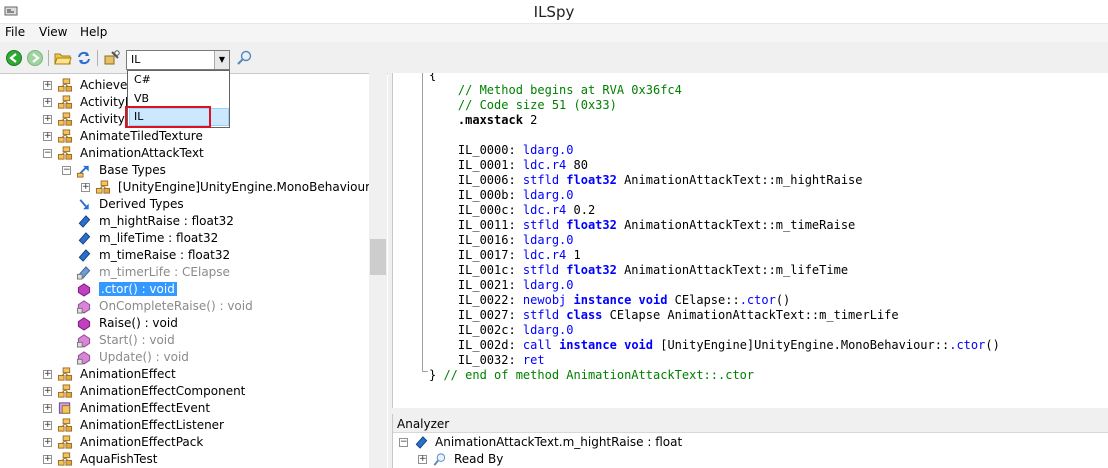  What do you see at coordinates (53, 32) in the screenshot?
I see `menu-view: View` at bounding box center [53, 32].